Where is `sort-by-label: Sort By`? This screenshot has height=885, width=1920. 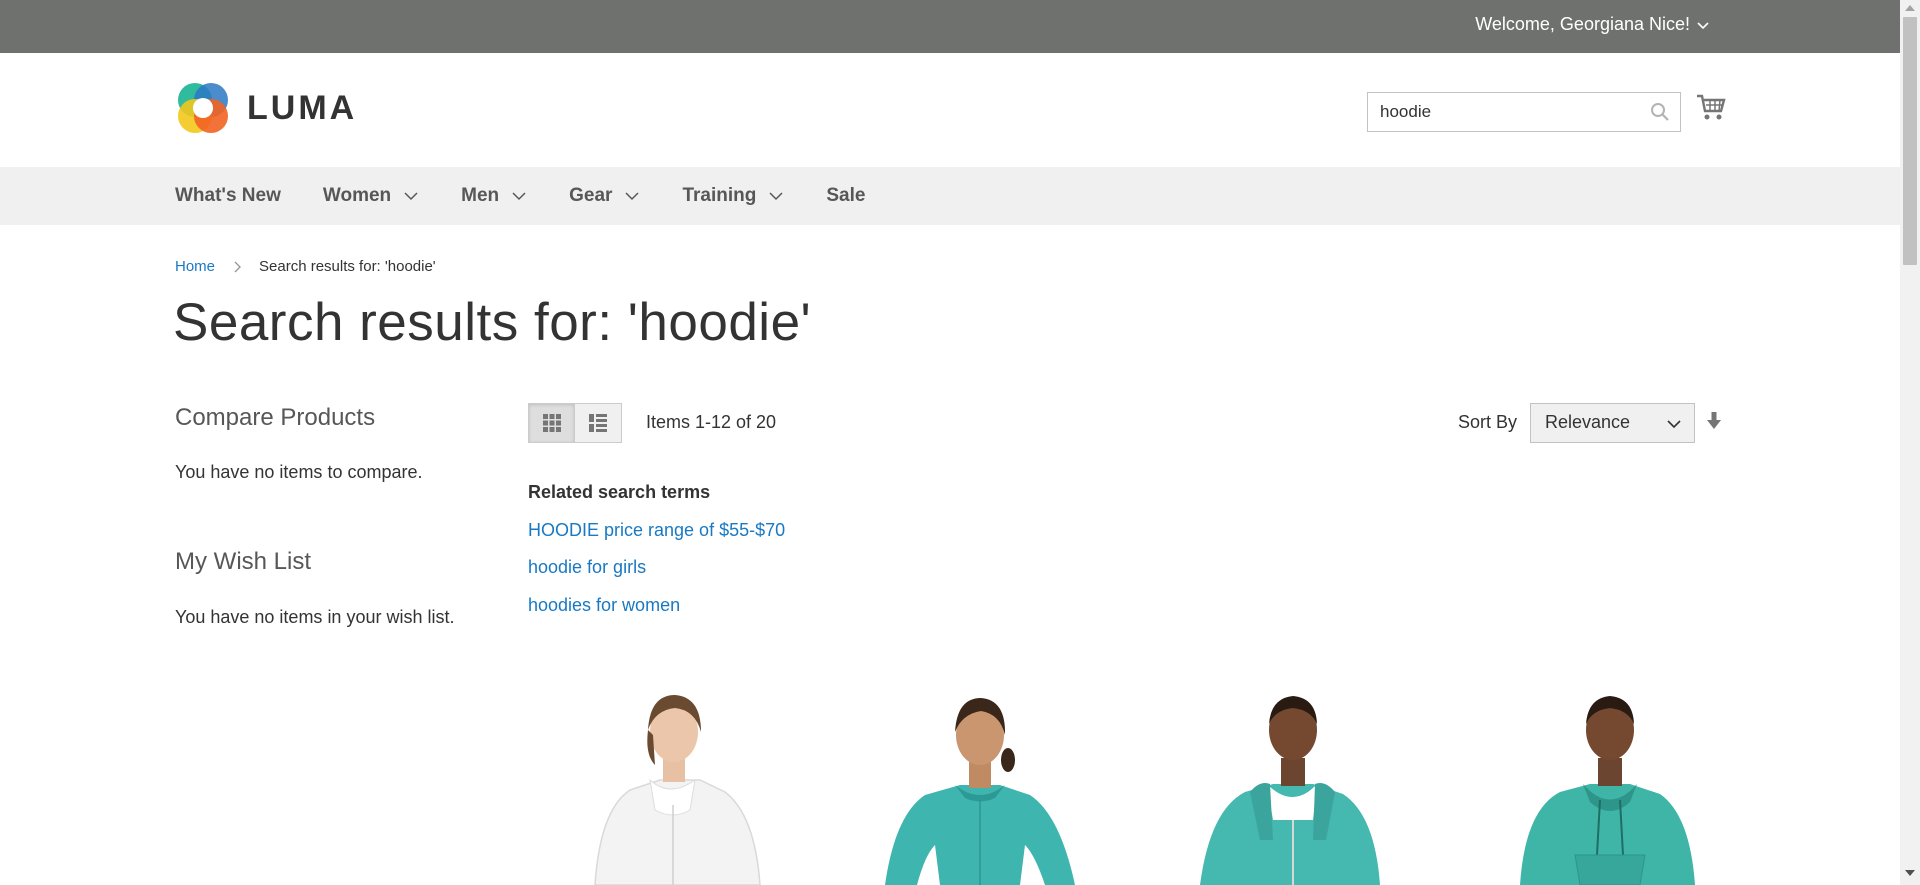
sort-by-label: Sort By is located at coordinates (1488, 422).